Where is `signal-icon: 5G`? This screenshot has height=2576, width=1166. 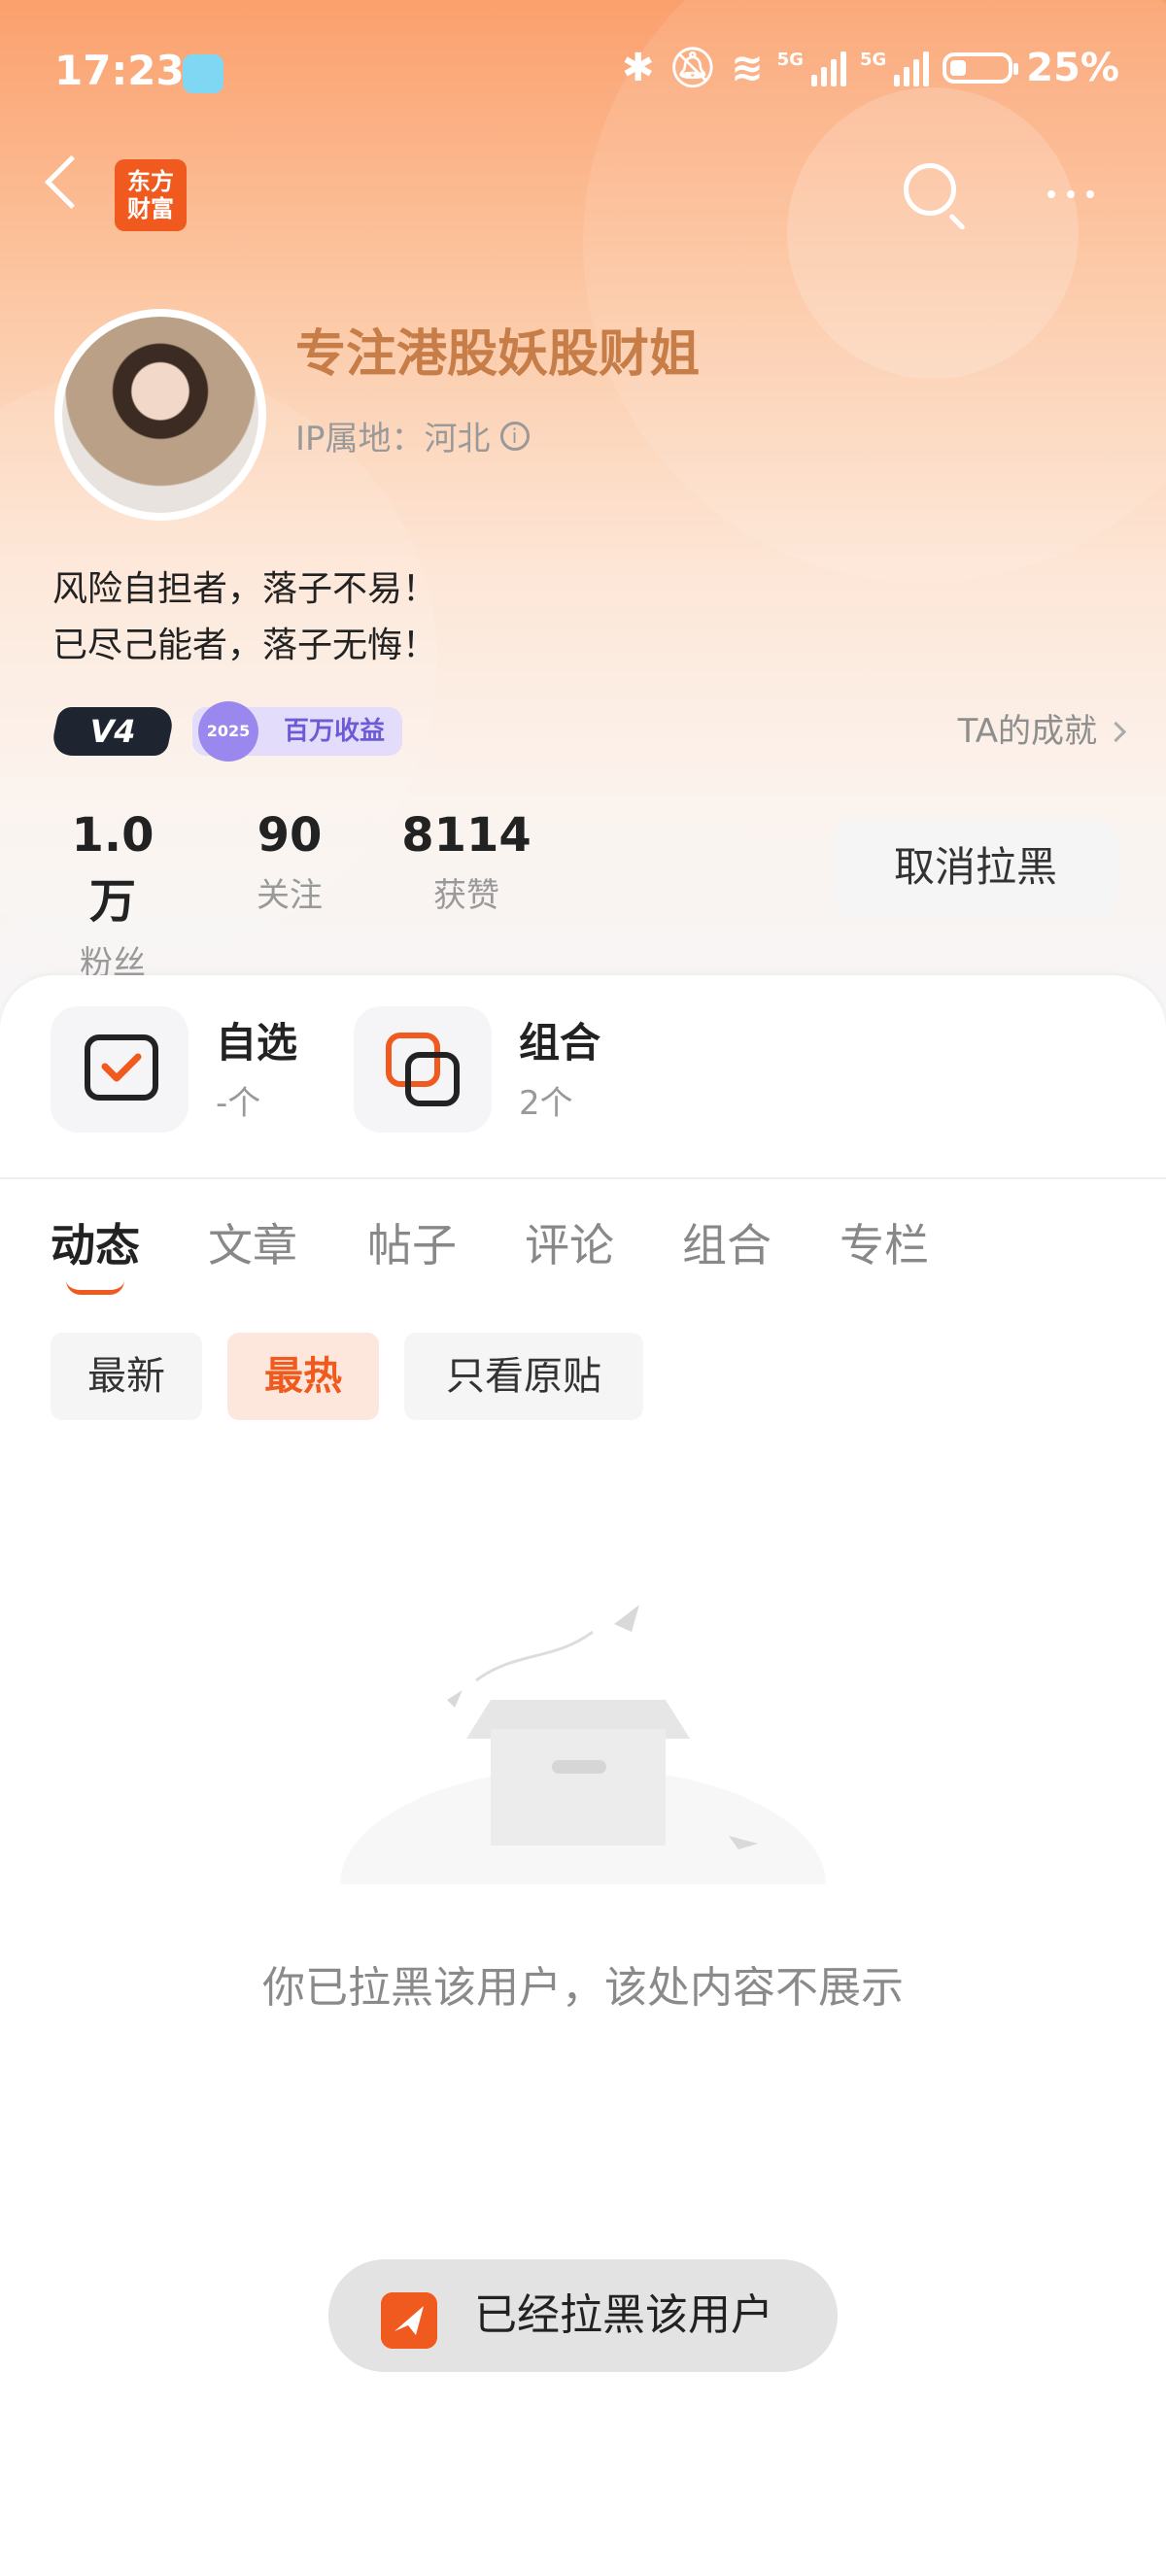 signal-icon: 5G is located at coordinates (811, 68).